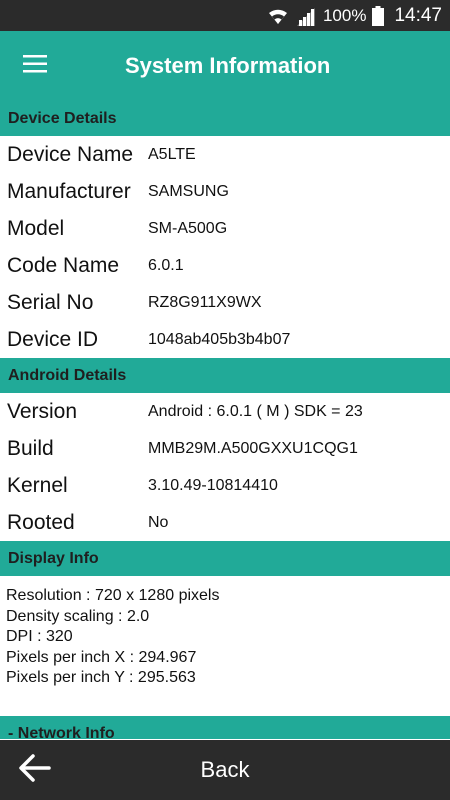 The image size is (450, 800). I want to click on status-bar: 100% 14:47, so click(225, 15).